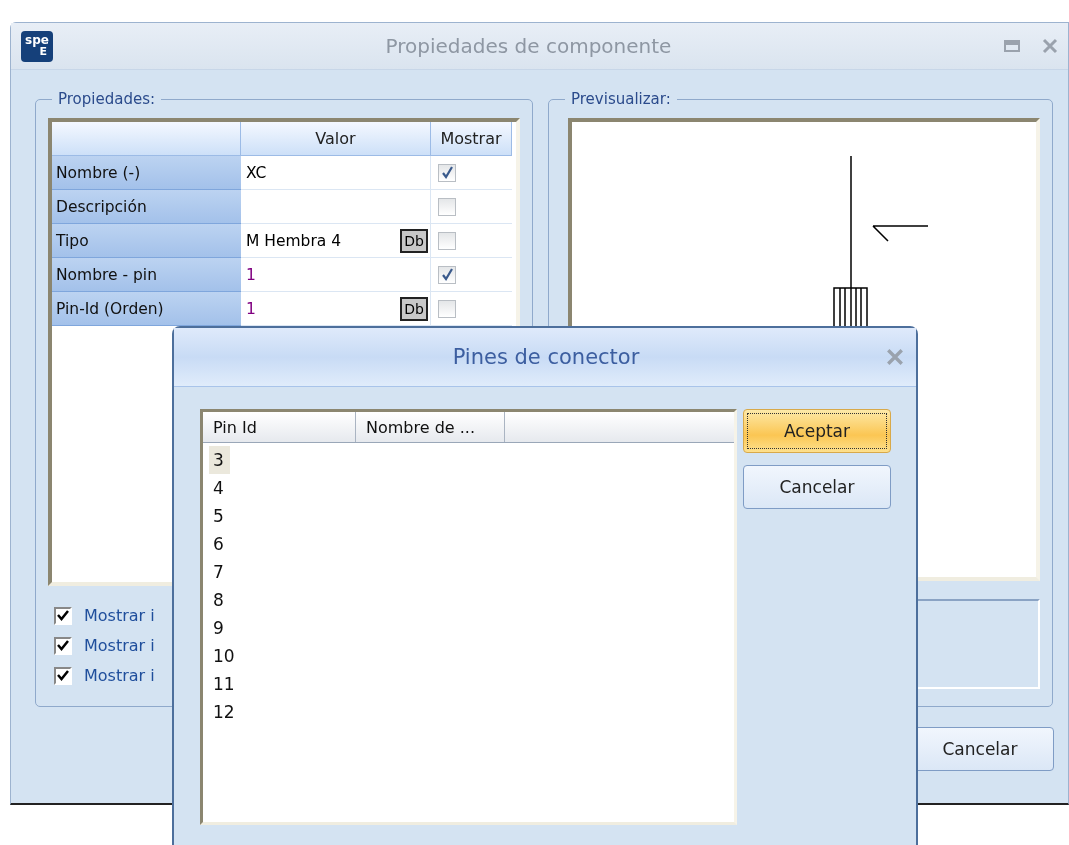 The image size is (1069, 845). What do you see at coordinates (107, 99) in the screenshot?
I see `group-legend: Propiedades:` at bounding box center [107, 99].